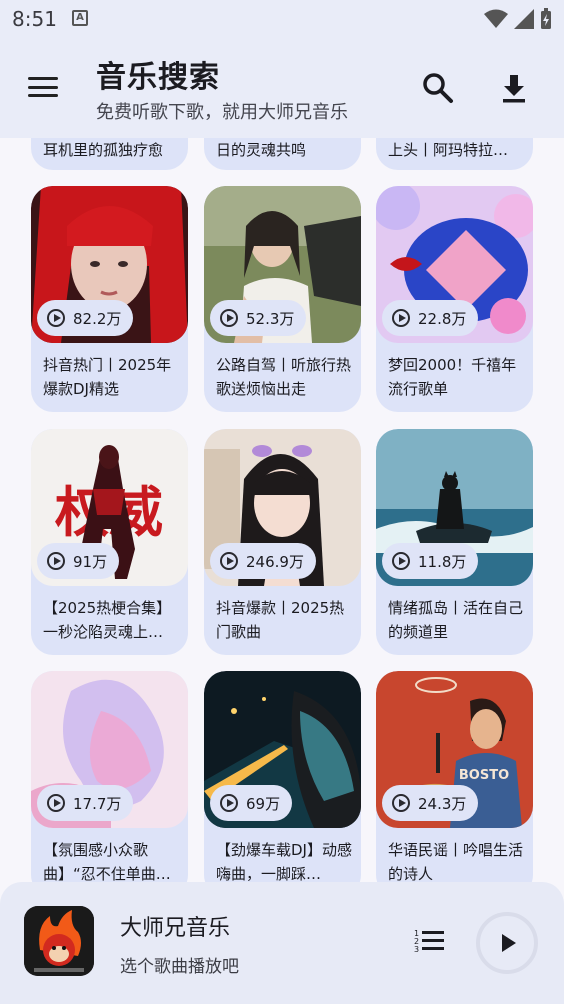  I want to click on play-count-value: 52.3万, so click(270, 318).